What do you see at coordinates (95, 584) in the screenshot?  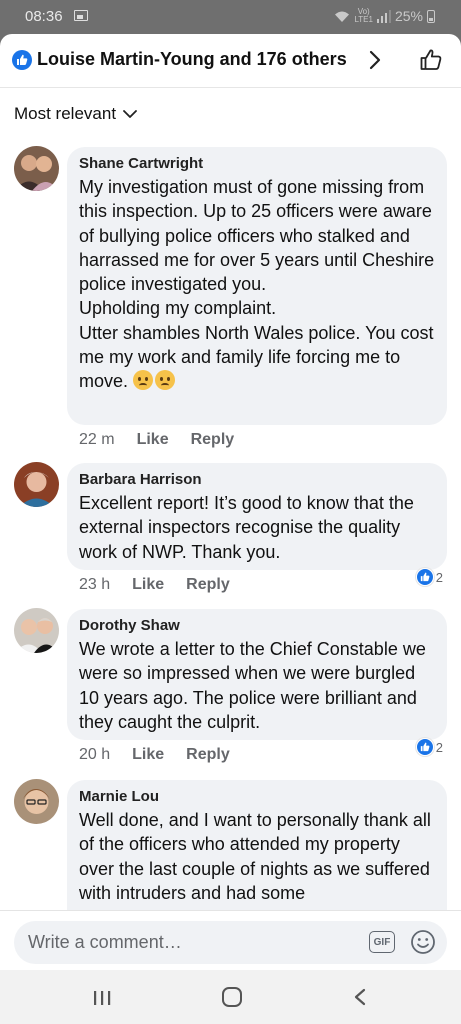 I see `comment-time: 23 h` at bounding box center [95, 584].